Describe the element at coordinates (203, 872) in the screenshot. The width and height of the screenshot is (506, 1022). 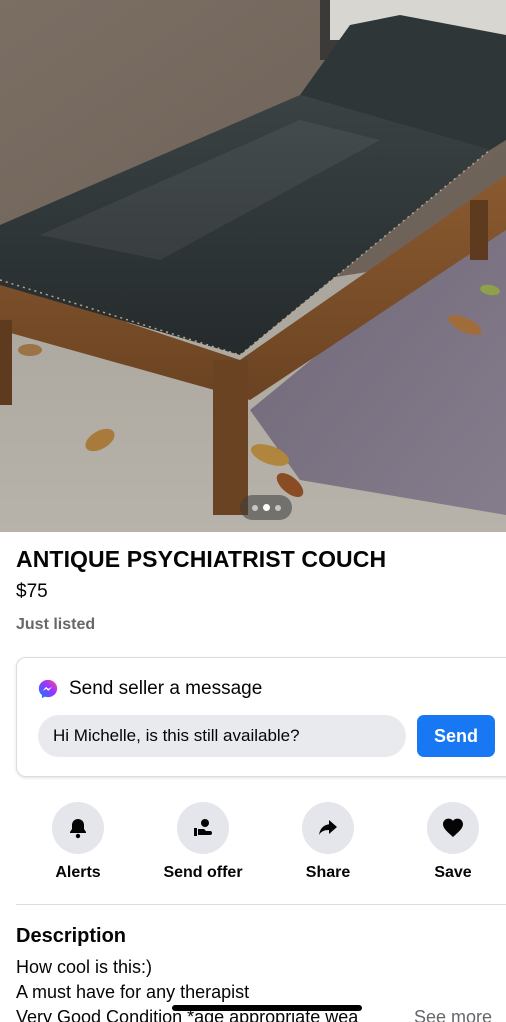
I see `send-offer-label: Send offer` at that location.